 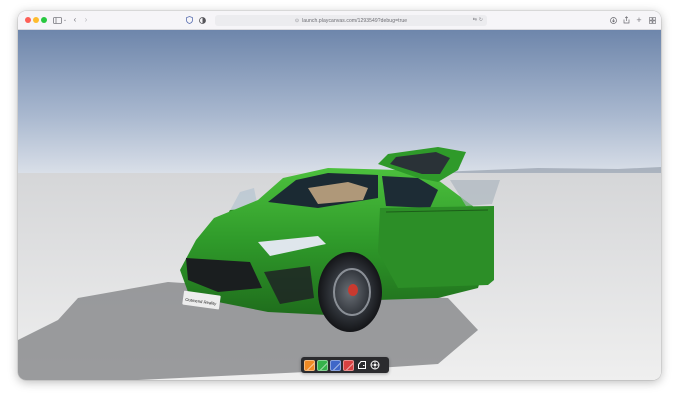 What do you see at coordinates (322, 365) in the screenshot?
I see `green-paint-swatch` at bounding box center [322, 365].